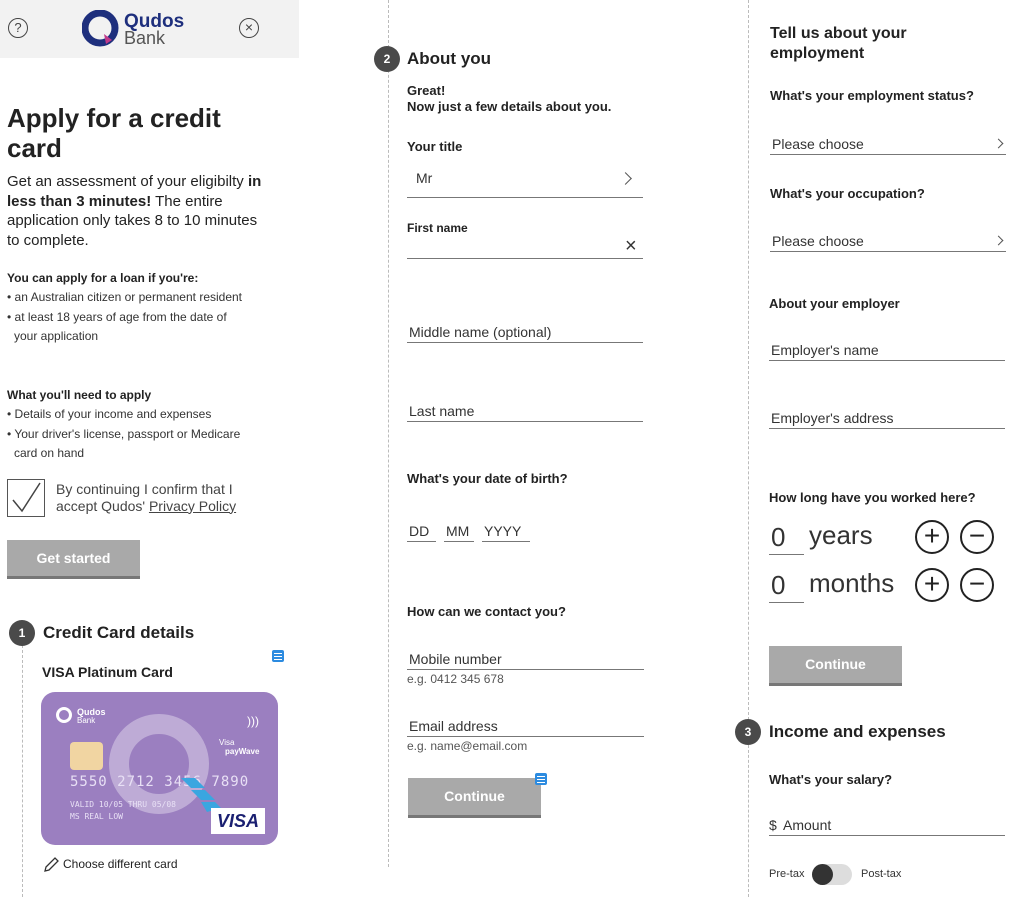  I want to click on employer-address-placeholder: Employer's address, so click(832, 418).